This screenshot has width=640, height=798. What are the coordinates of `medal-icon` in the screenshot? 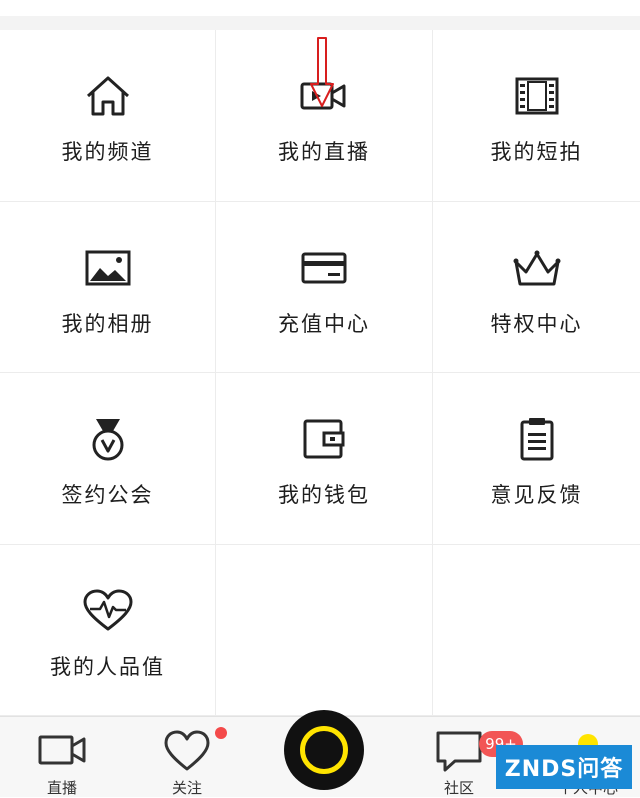 It's located at (108, 439).